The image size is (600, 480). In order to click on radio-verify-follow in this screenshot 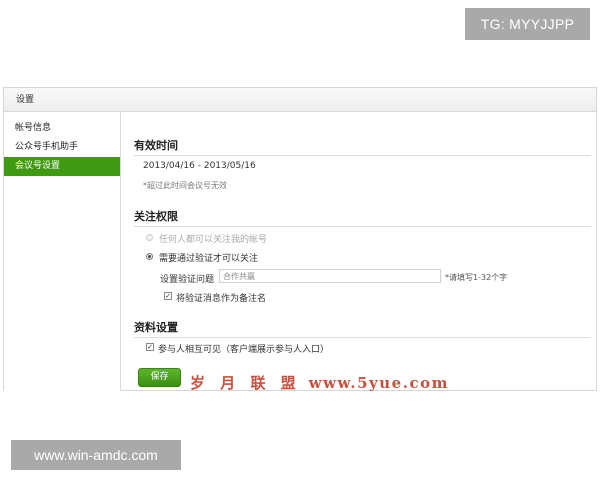, I will do `click(149, 256)`.